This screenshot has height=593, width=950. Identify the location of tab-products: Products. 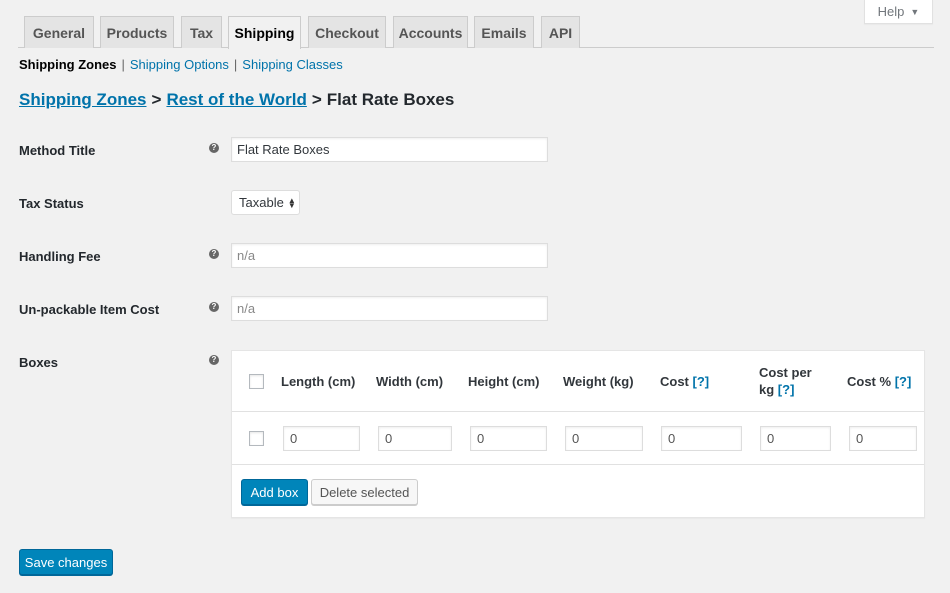
(137, 32).